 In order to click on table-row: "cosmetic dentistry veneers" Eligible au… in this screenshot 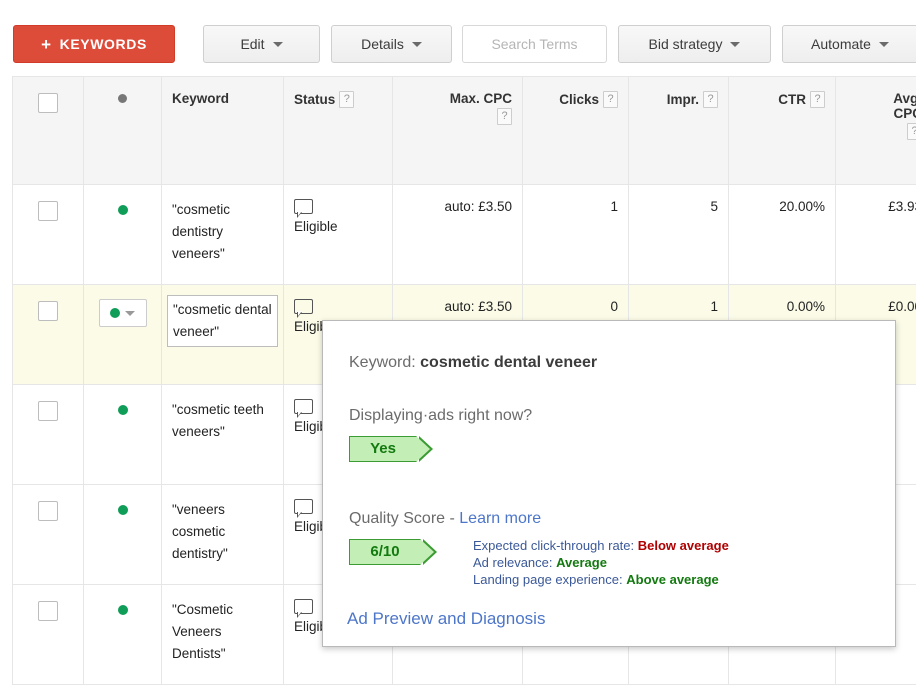, I will do `click(464, 235)`.